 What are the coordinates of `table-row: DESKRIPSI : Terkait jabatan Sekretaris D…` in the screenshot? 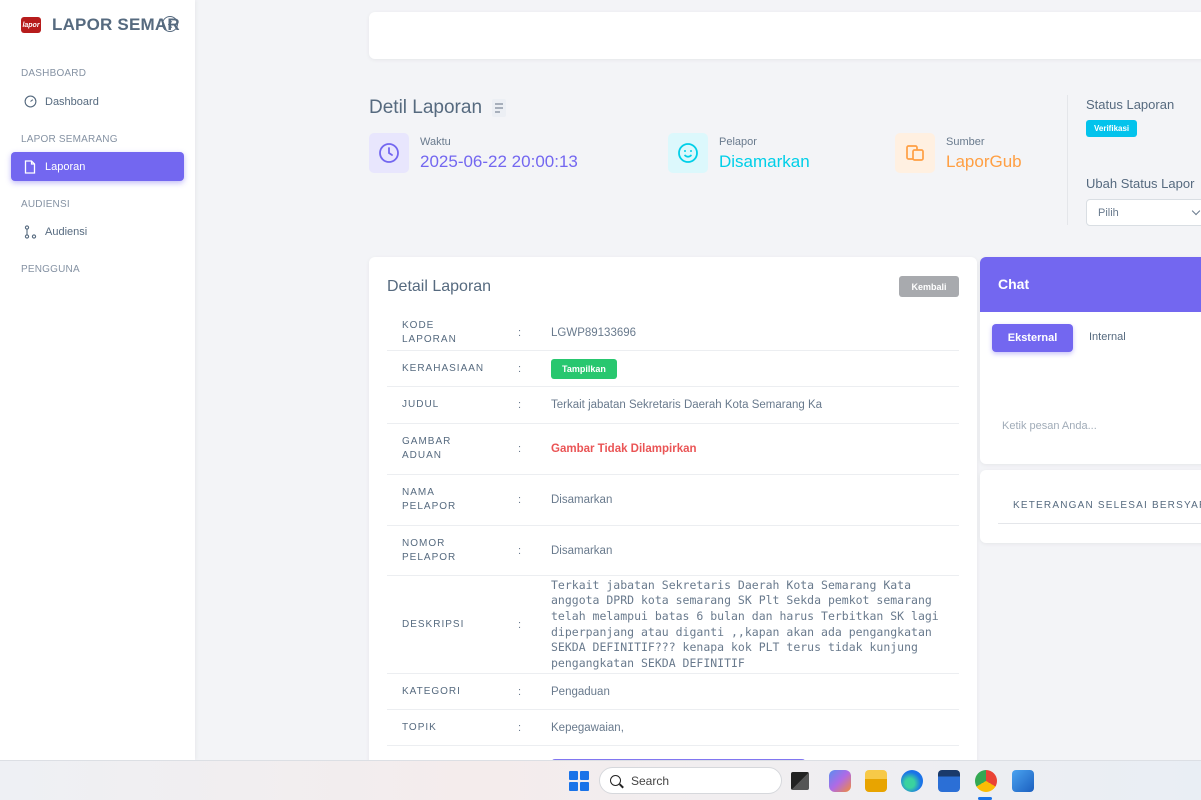 It's located at (673, 625).